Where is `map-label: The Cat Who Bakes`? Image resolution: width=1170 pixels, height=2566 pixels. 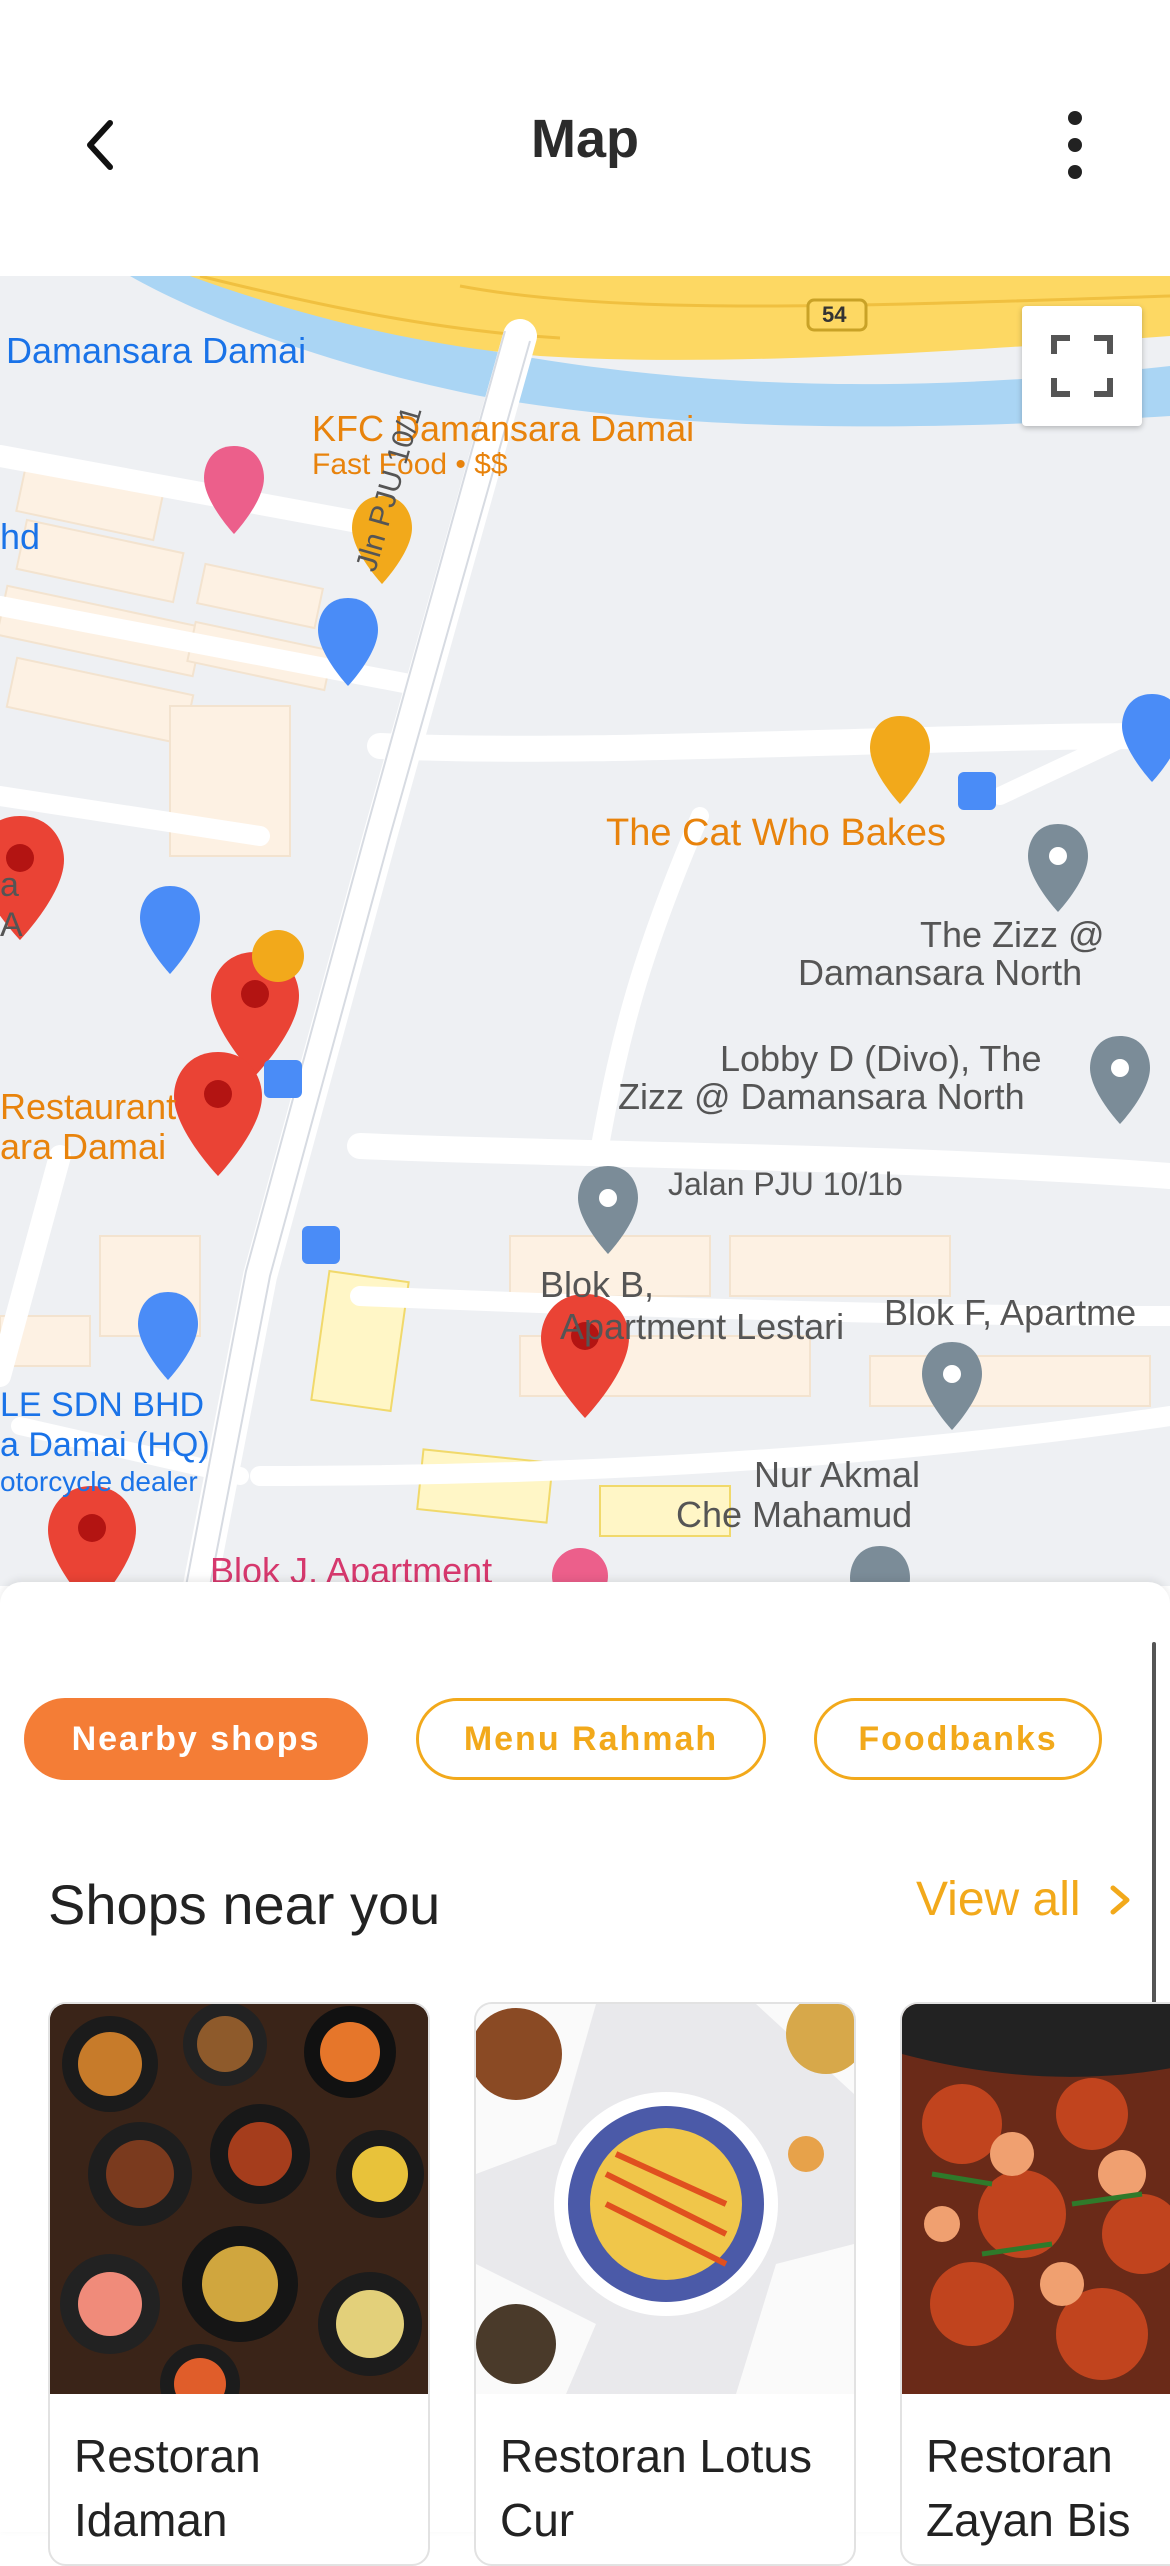
map-label: The Cat Who Bakes is located at coordinates (776, 833).